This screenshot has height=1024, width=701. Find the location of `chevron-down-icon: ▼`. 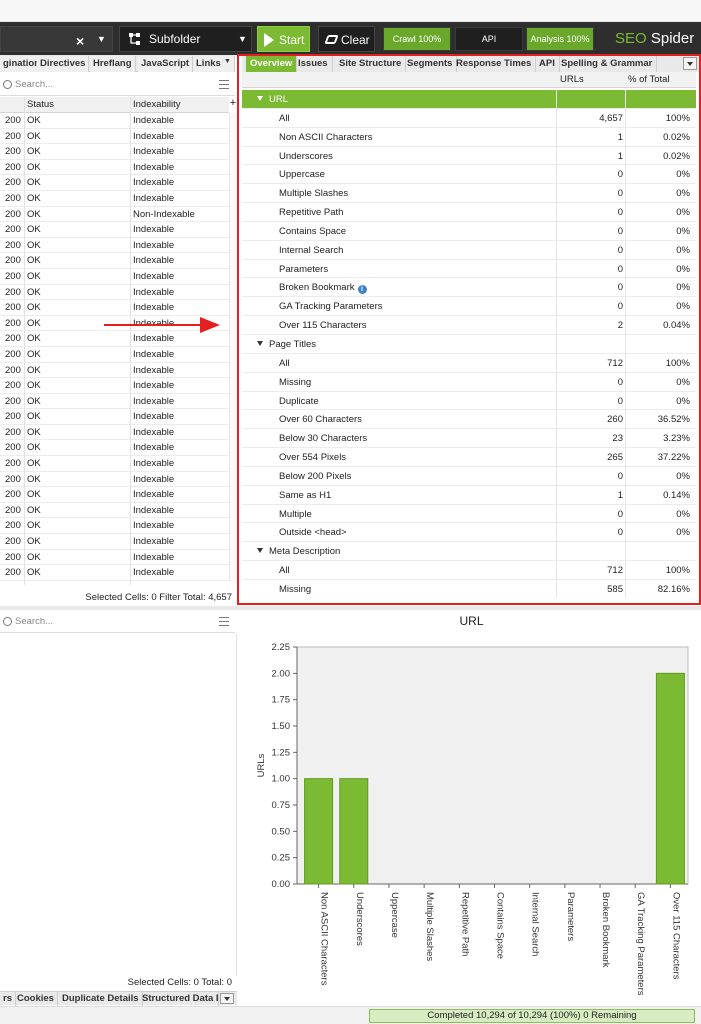

chevron-down-icon: ▼ is located at coordinates (242, 39).